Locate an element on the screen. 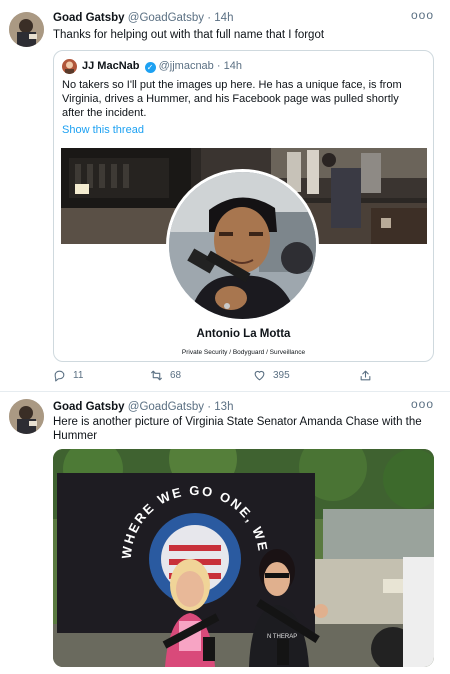 Image resolution: width=450 pixels, height=674 pixels. quoted-author-name: JJ MacNab is located at coordinates (110, 66).